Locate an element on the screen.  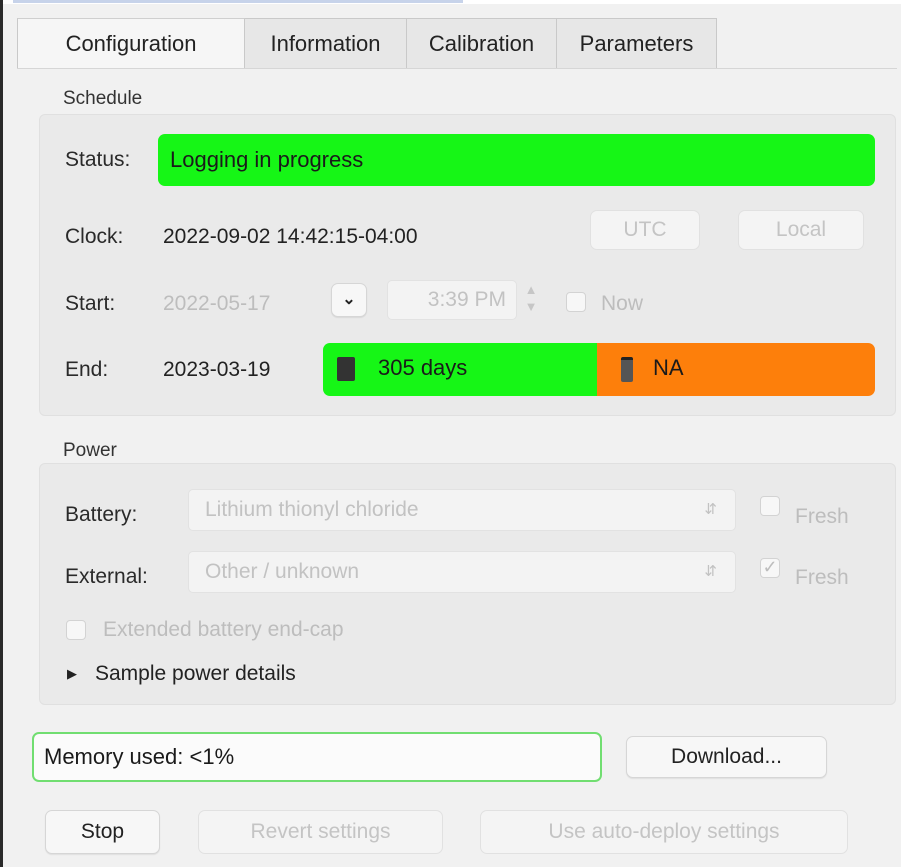
start-time-field: 3:39 PM is located at coordinates (452, 300).